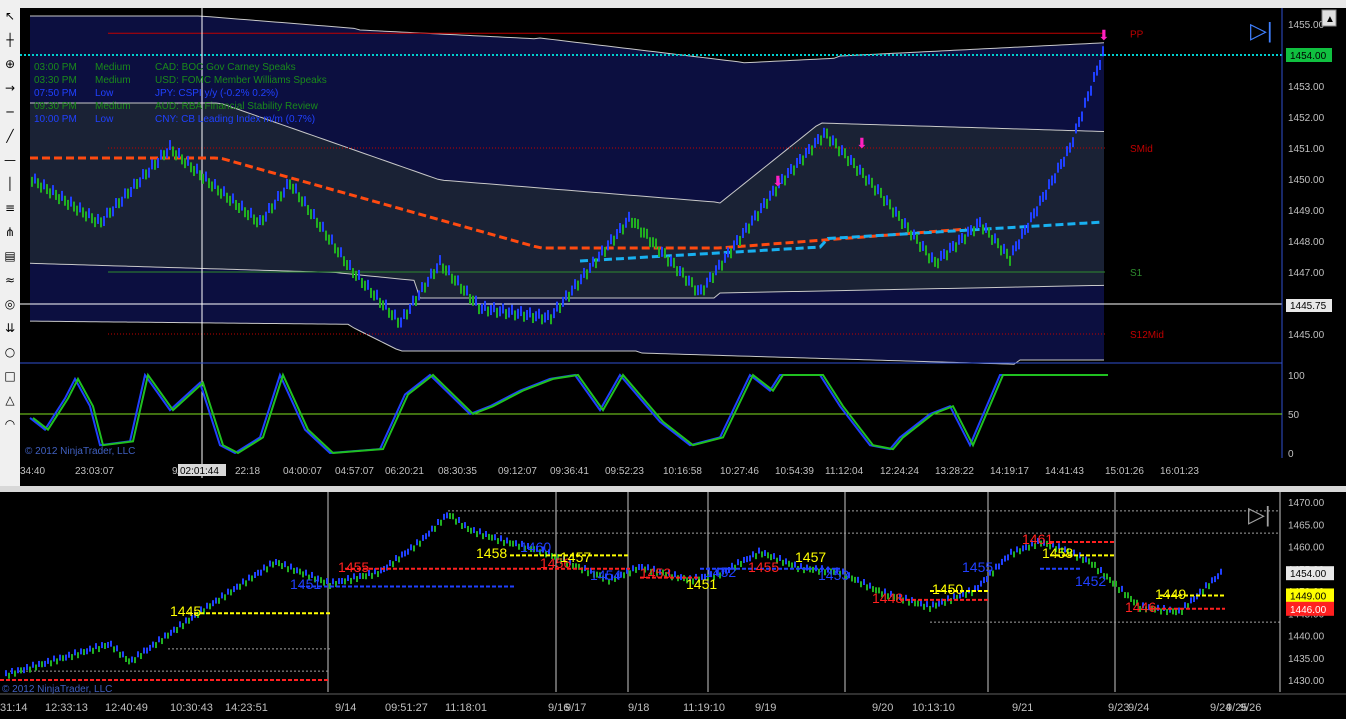 This screenshot has width=1346, height=719. I want to click on level-label-s12mid: S12Mid, so click(1147, 335).